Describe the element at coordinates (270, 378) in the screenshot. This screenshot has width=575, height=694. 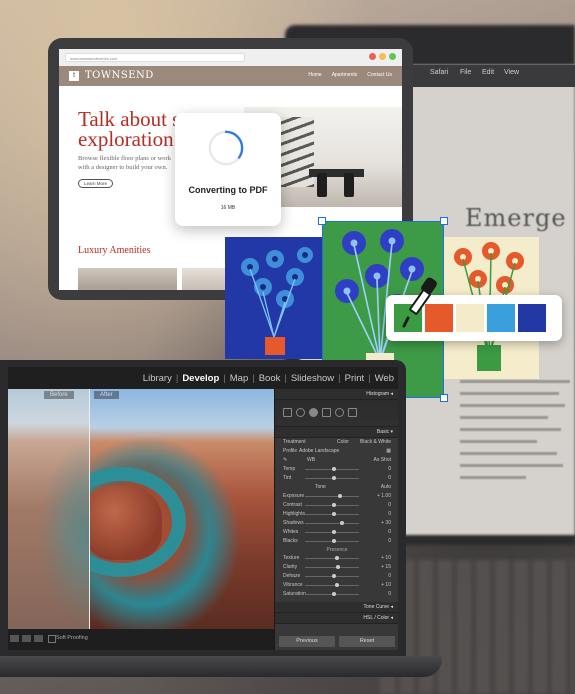
I see `module-book: Book` at that location.